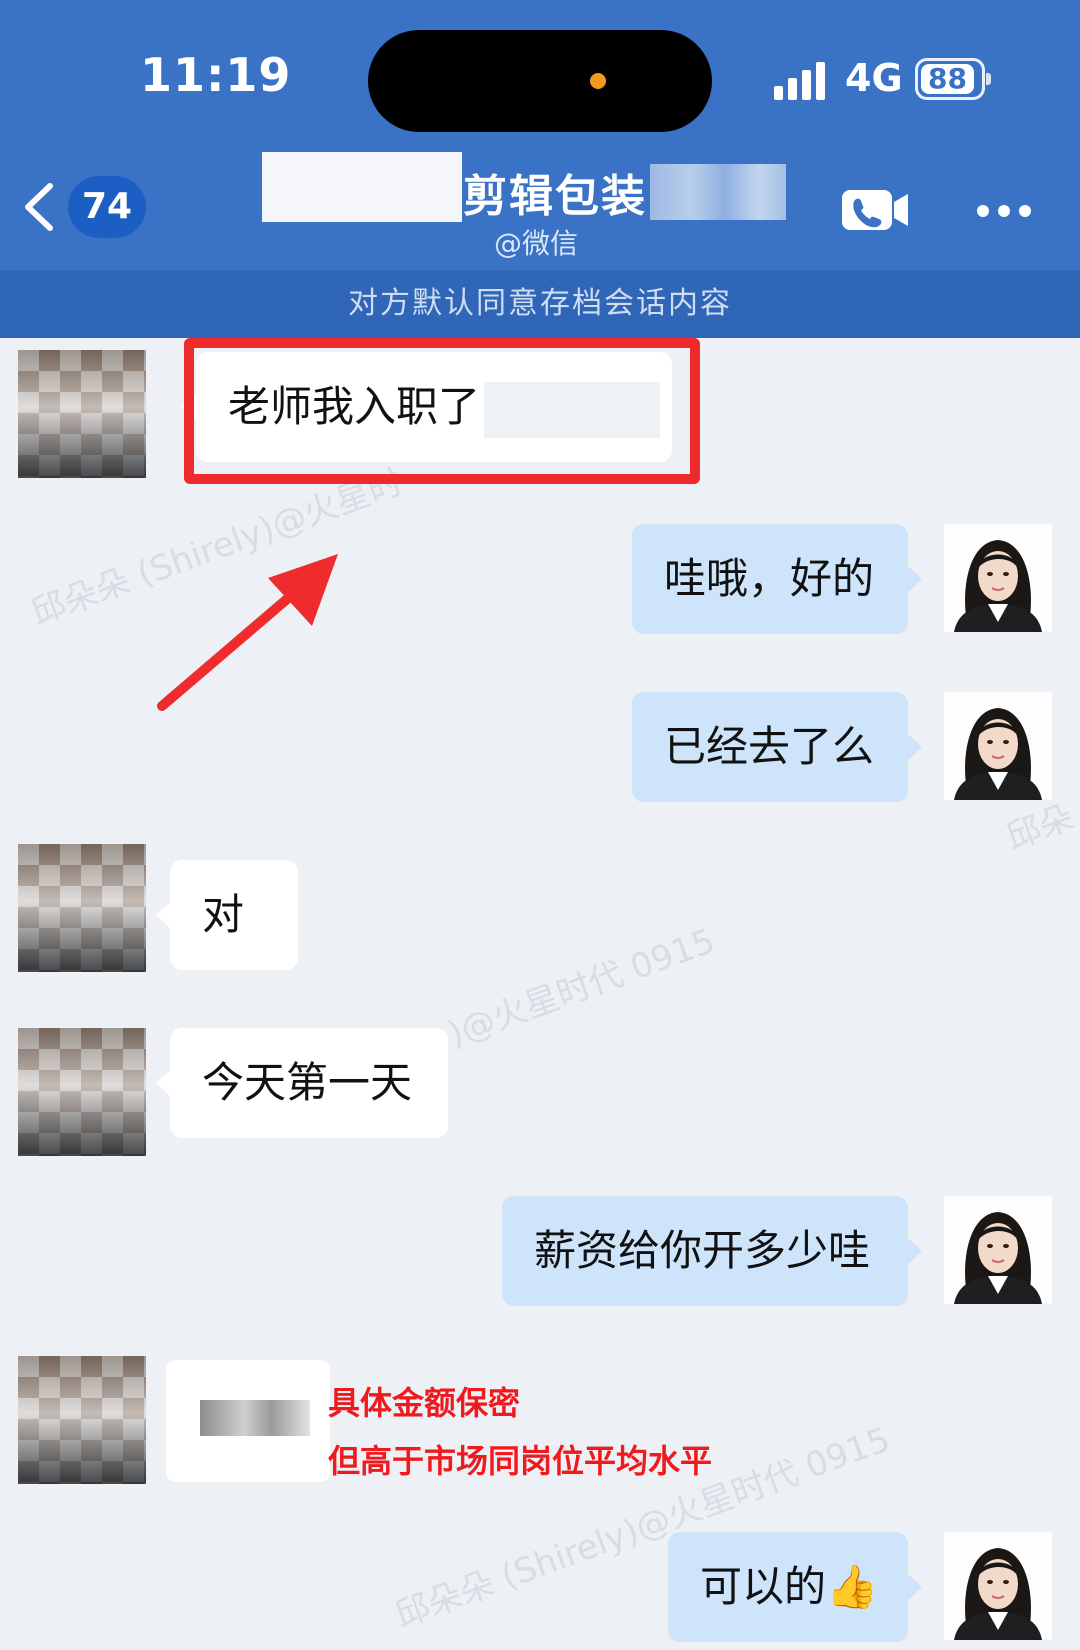 The width and height of the screenshot is (1080, 1650). I want to click on message-text: 薪资给你开多少哇, so click(702, 1250).